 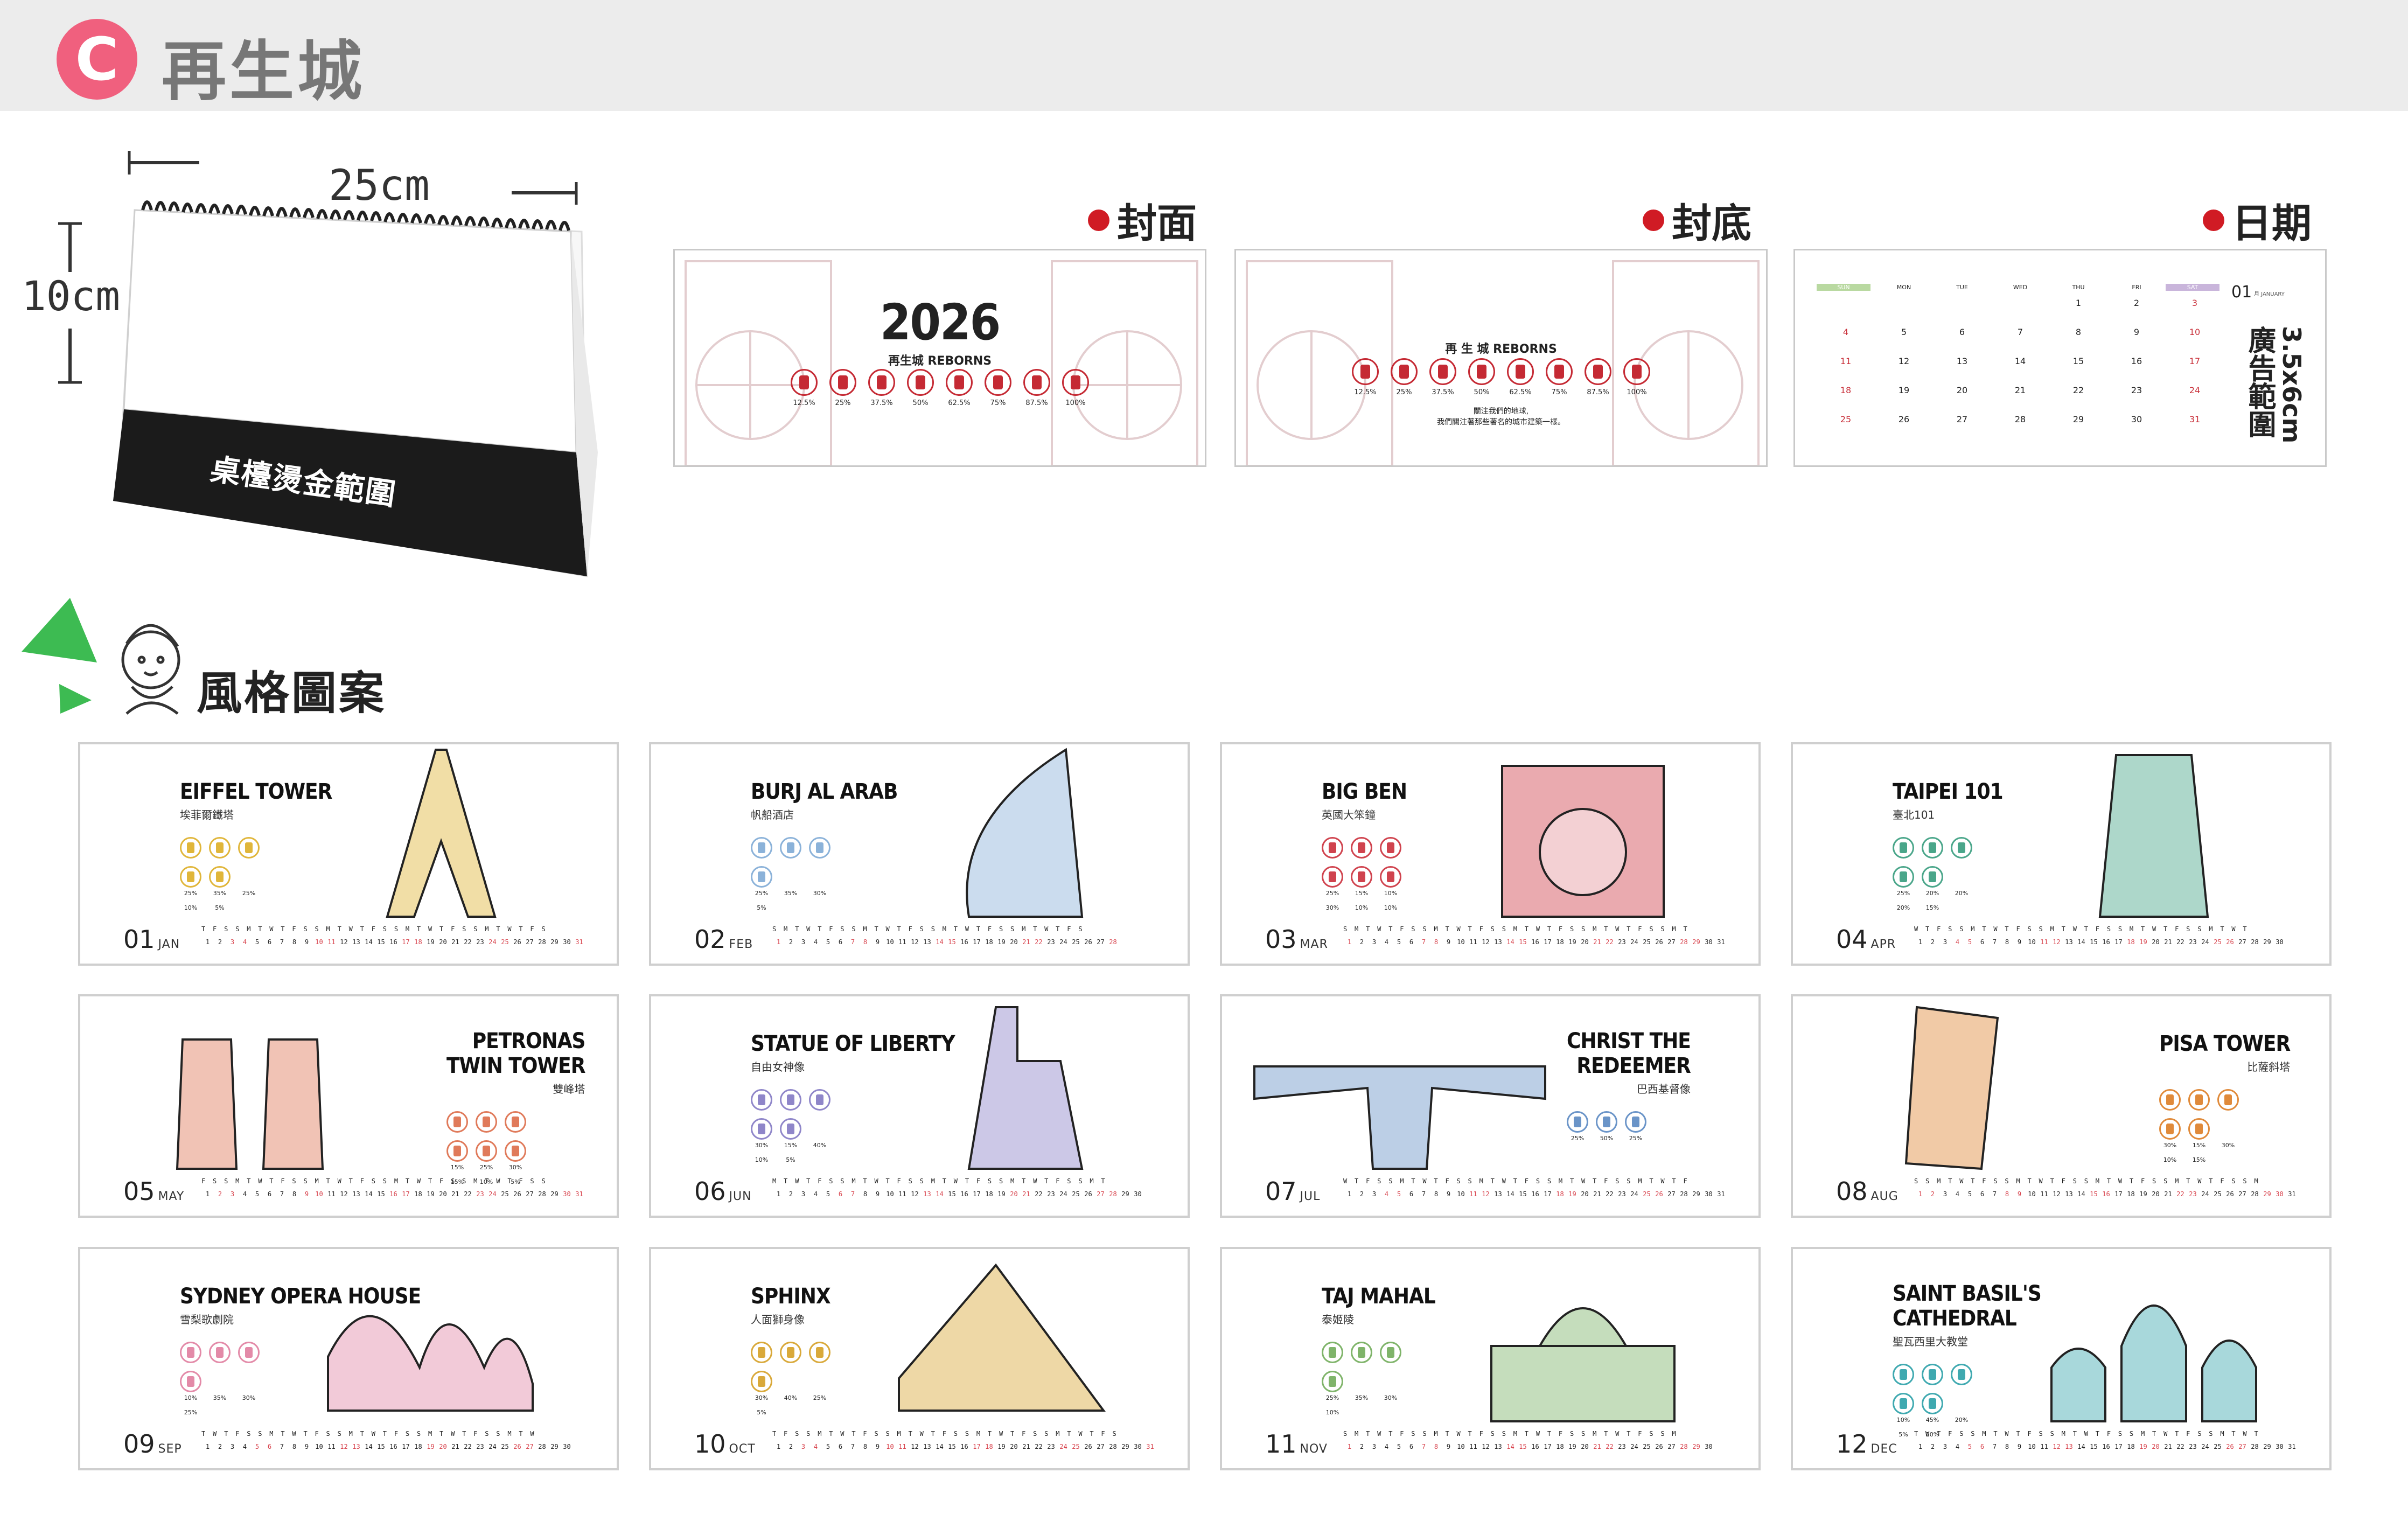 I want to click on landmark-chinese-name: 帆船酒店, so click(x=772, y=814).